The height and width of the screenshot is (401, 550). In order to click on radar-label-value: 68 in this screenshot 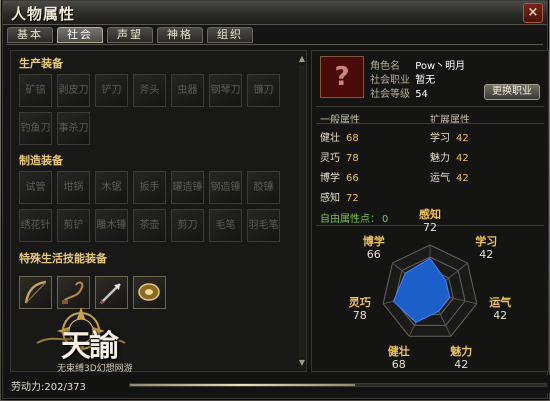, I will do `click(398, 364)`.